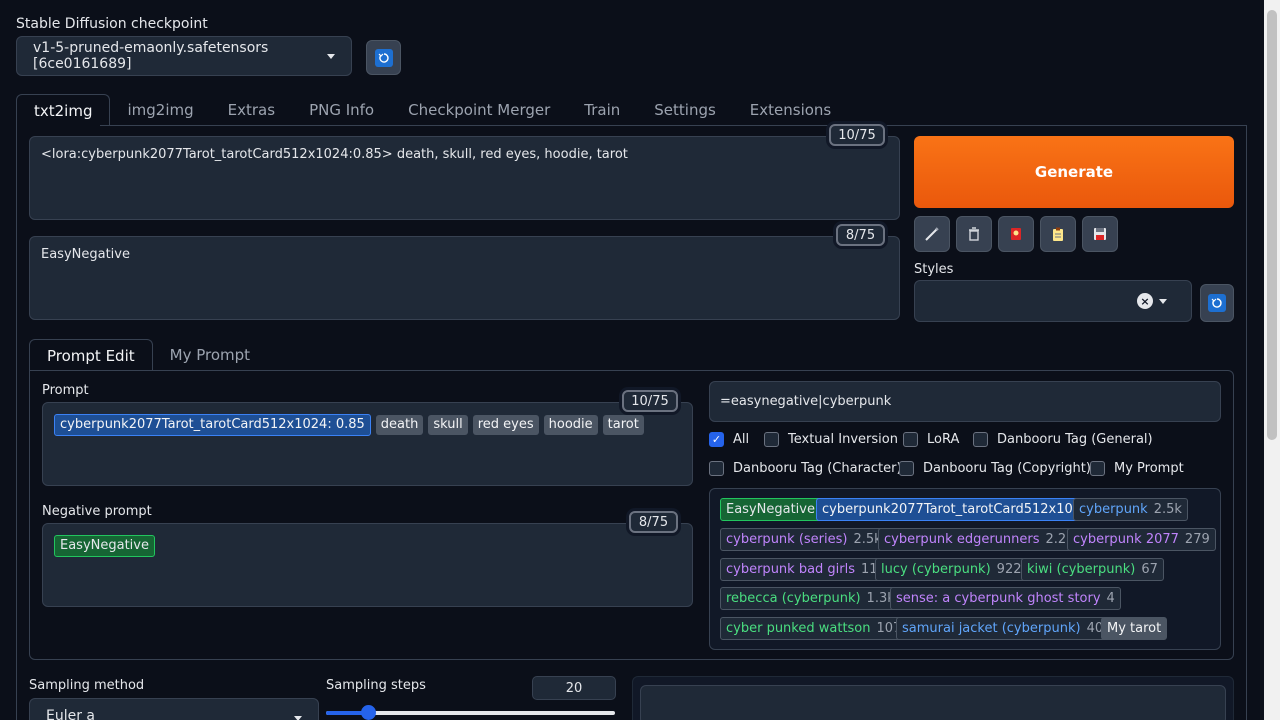 The height and width of the screenshot is (720, 1280). I want to click on prompt-token-counter: 10/75, so click(857, 135).